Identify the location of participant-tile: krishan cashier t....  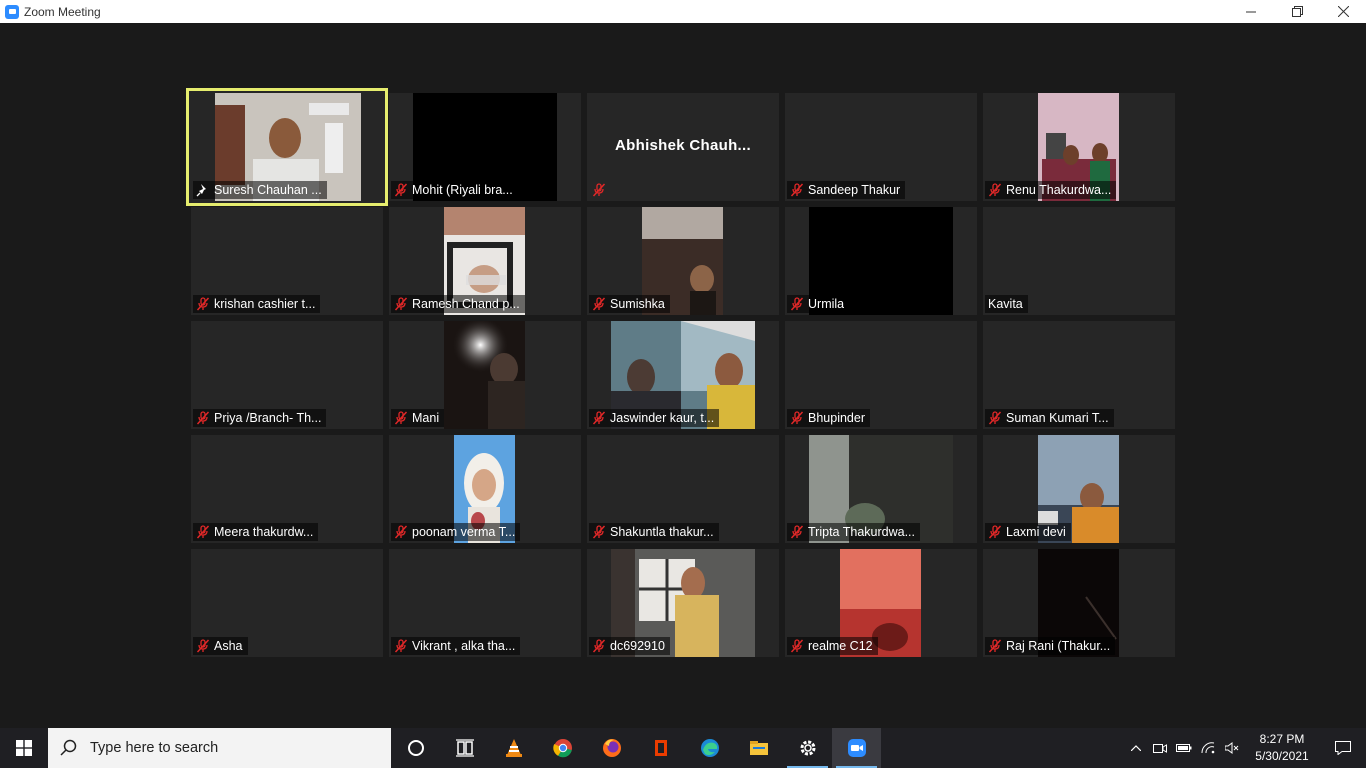
(287, 261).